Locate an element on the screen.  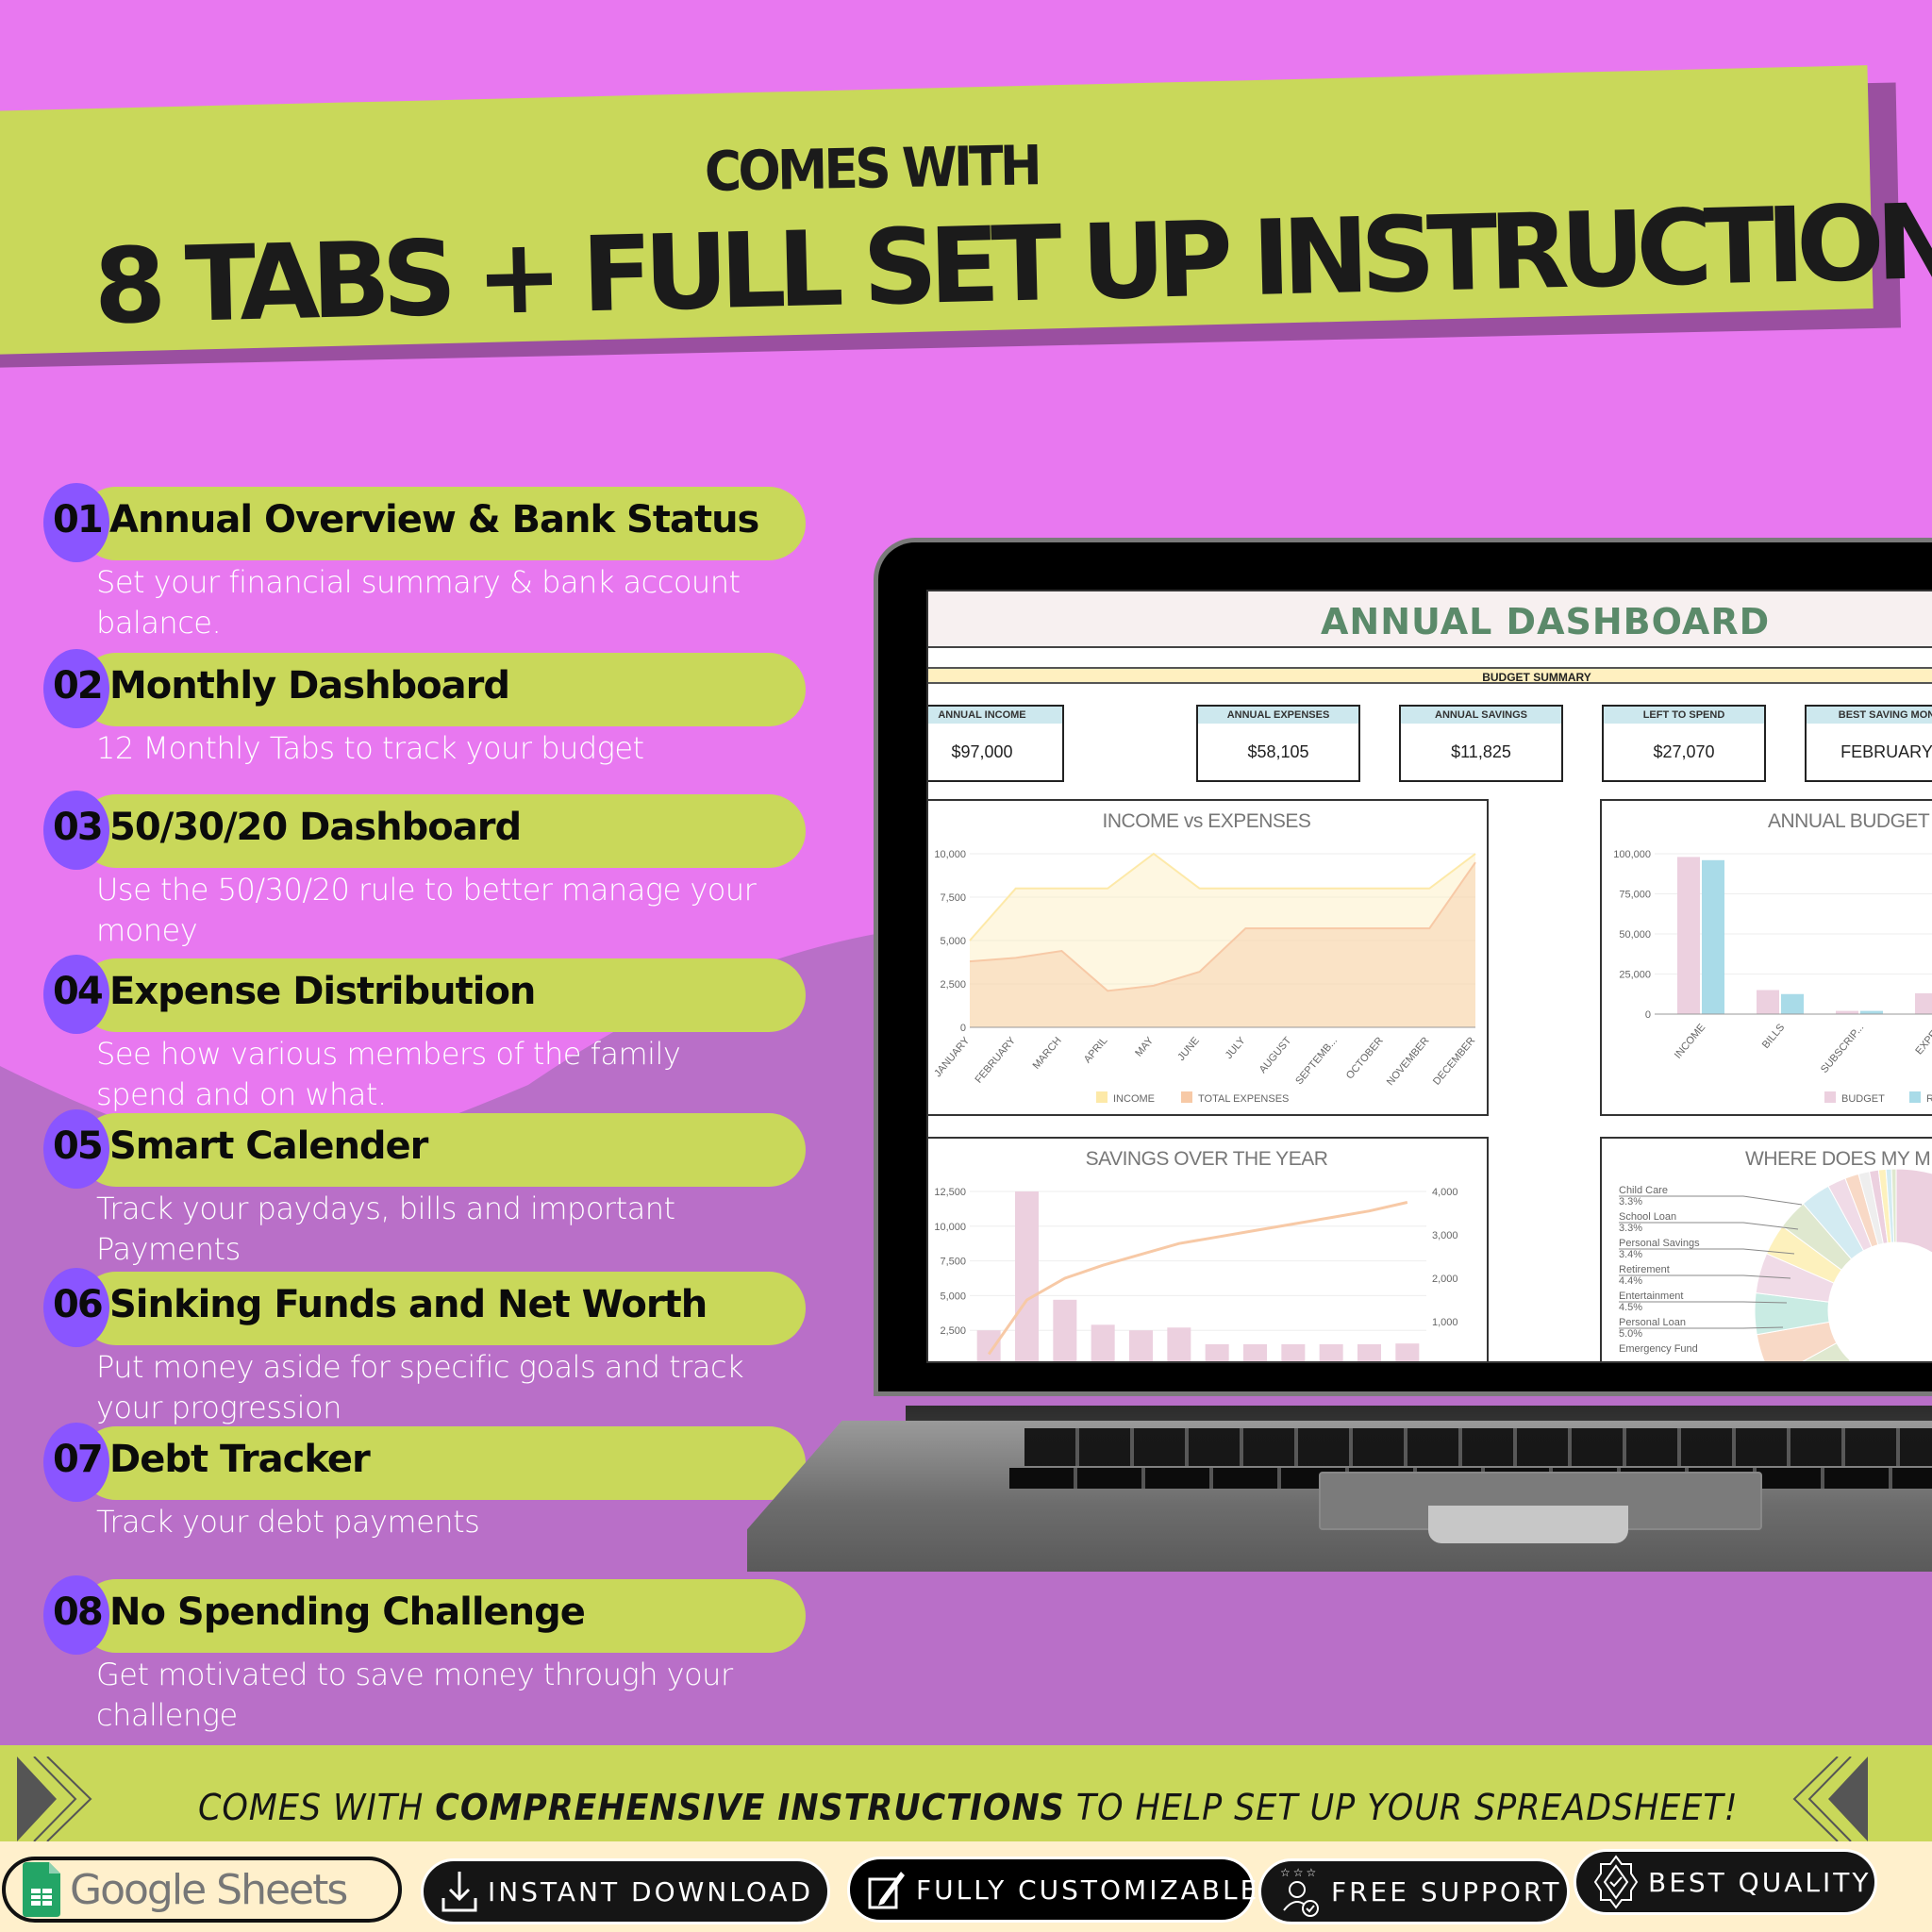
feature-number: 05 is located at coordinates (79, 1146).